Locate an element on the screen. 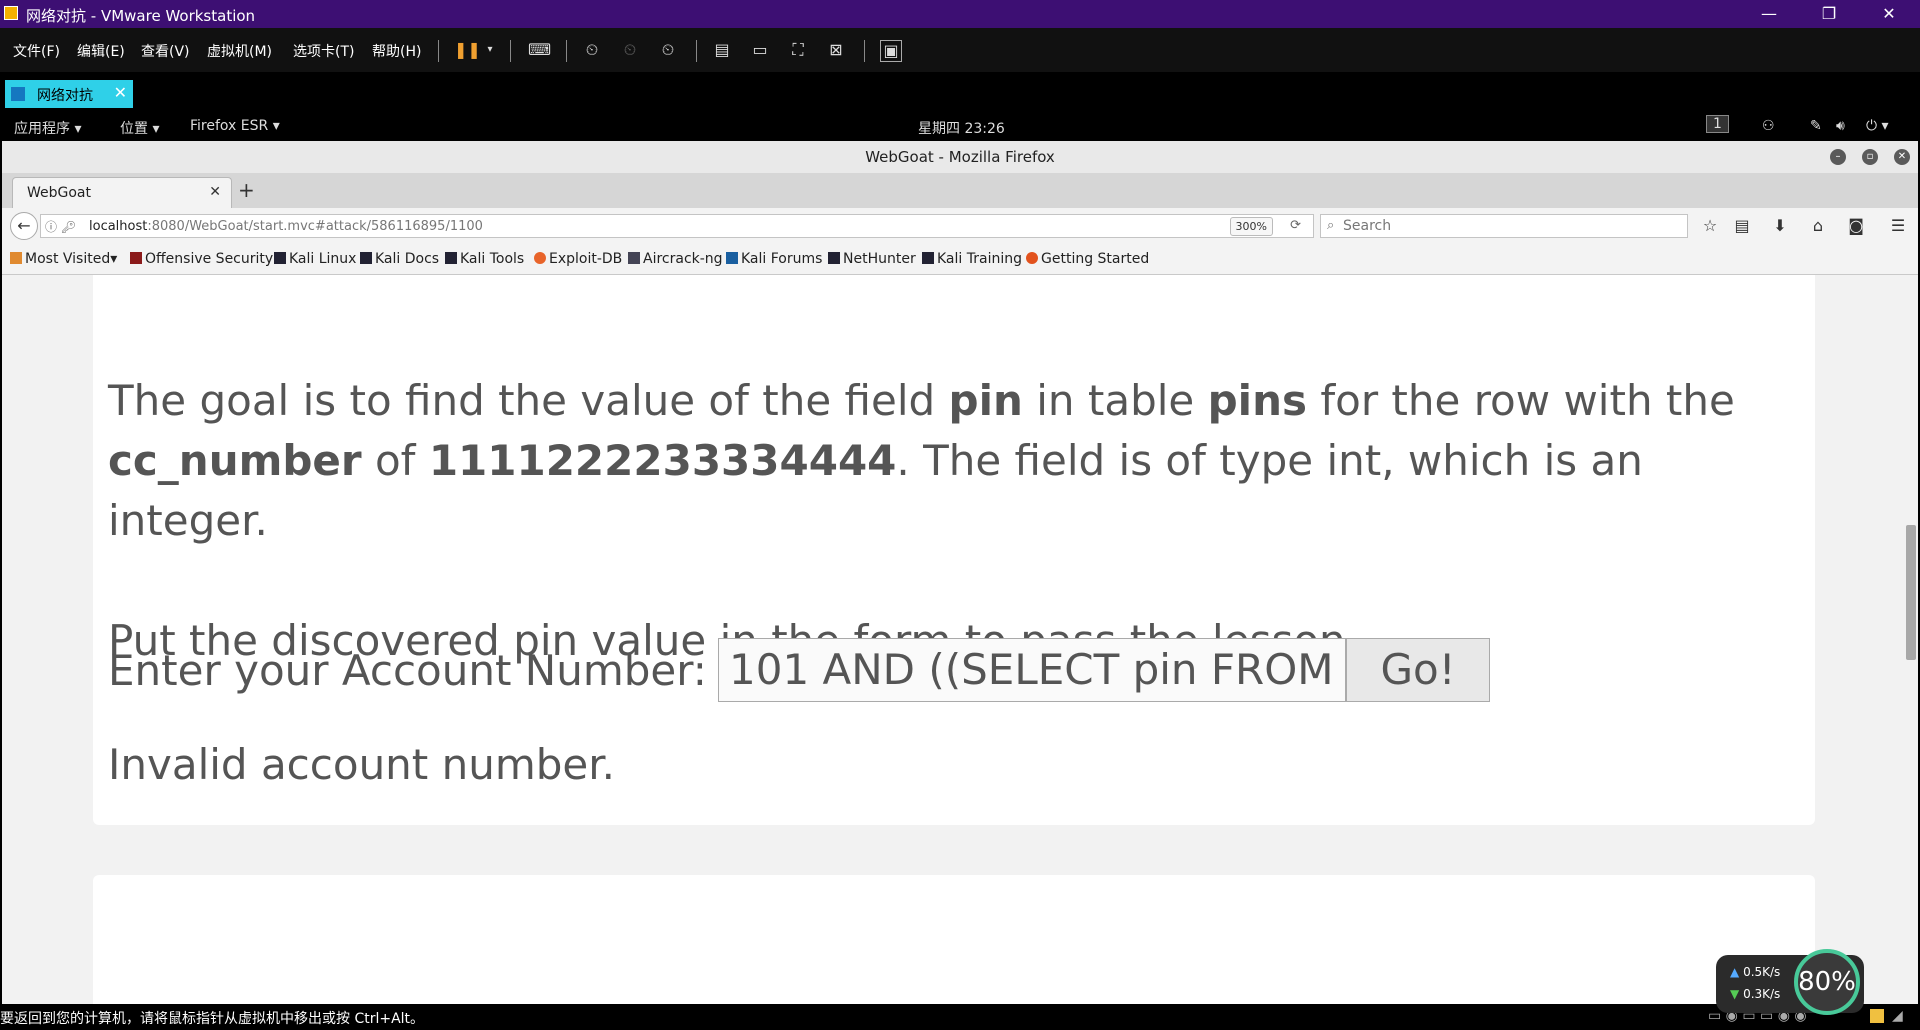 The image size is (1920, 1030). snapshot-manager-icon: ⏲ is located at coordinates (668, 50).